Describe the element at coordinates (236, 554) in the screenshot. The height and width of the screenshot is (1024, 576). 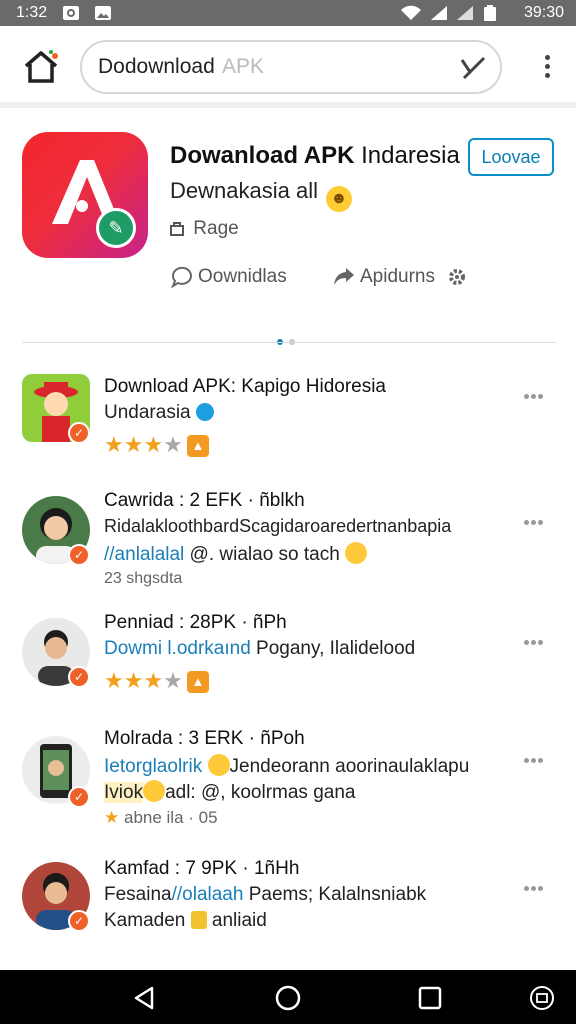
I see `item-description: //anlalalal @. wialao so tach` at that location.